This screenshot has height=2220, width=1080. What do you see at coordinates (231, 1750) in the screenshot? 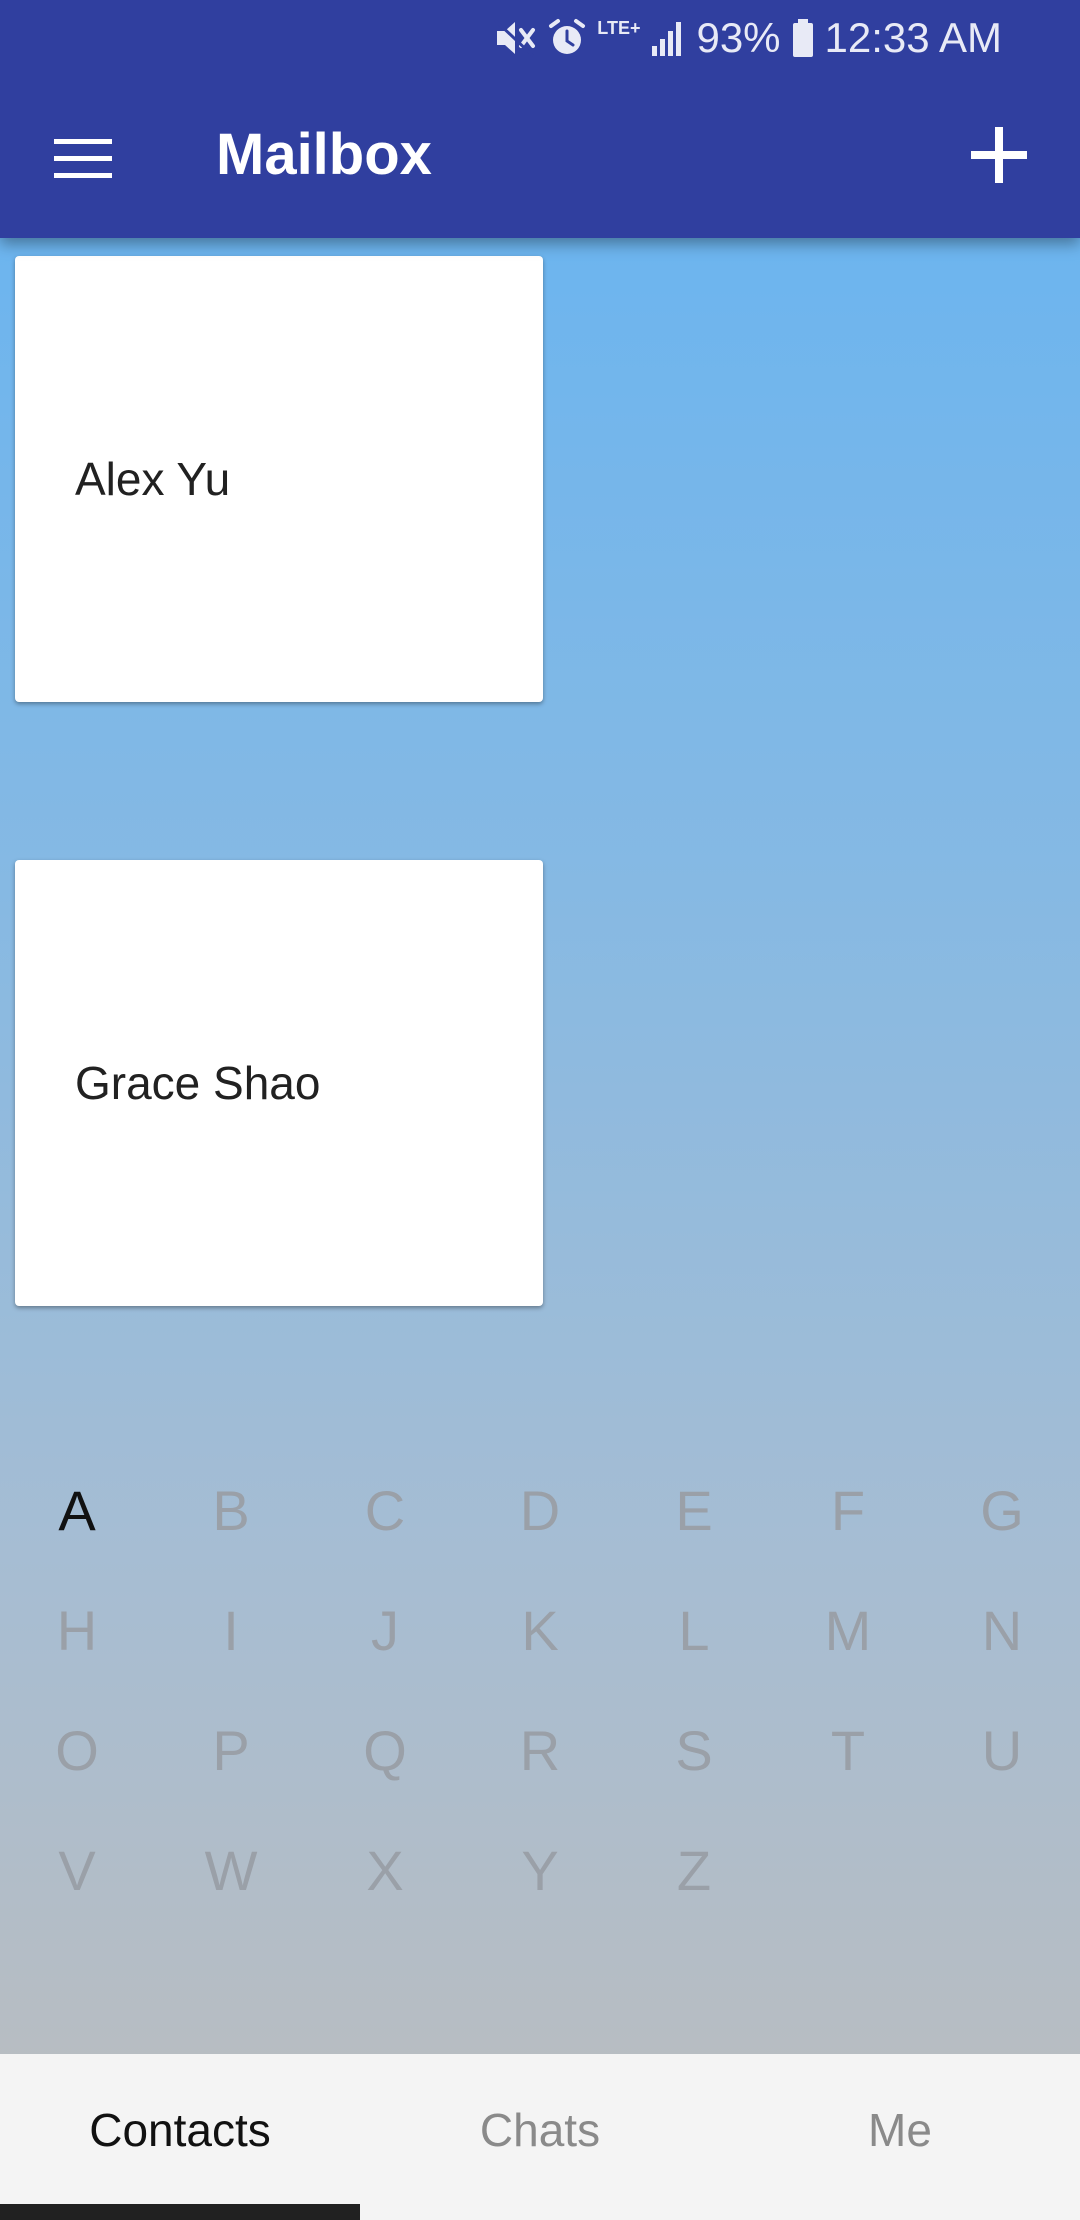
I see `alphabet-letter-p: P` at bounding box center [231, 1750].